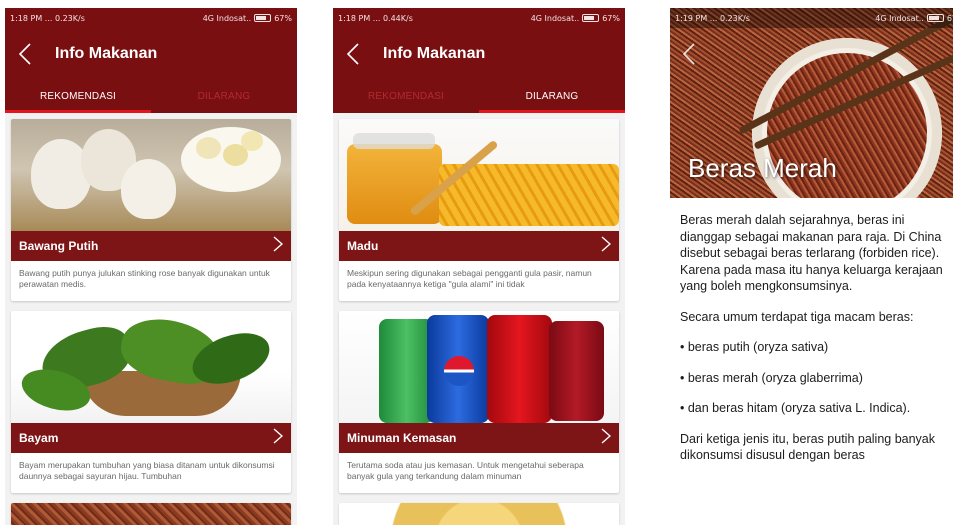 The image size is (953, 525). What do you see at coordinates (59, 246) in the screenshot?
I see `card-title: Bawang Putih` at bounding box center [59, 246].